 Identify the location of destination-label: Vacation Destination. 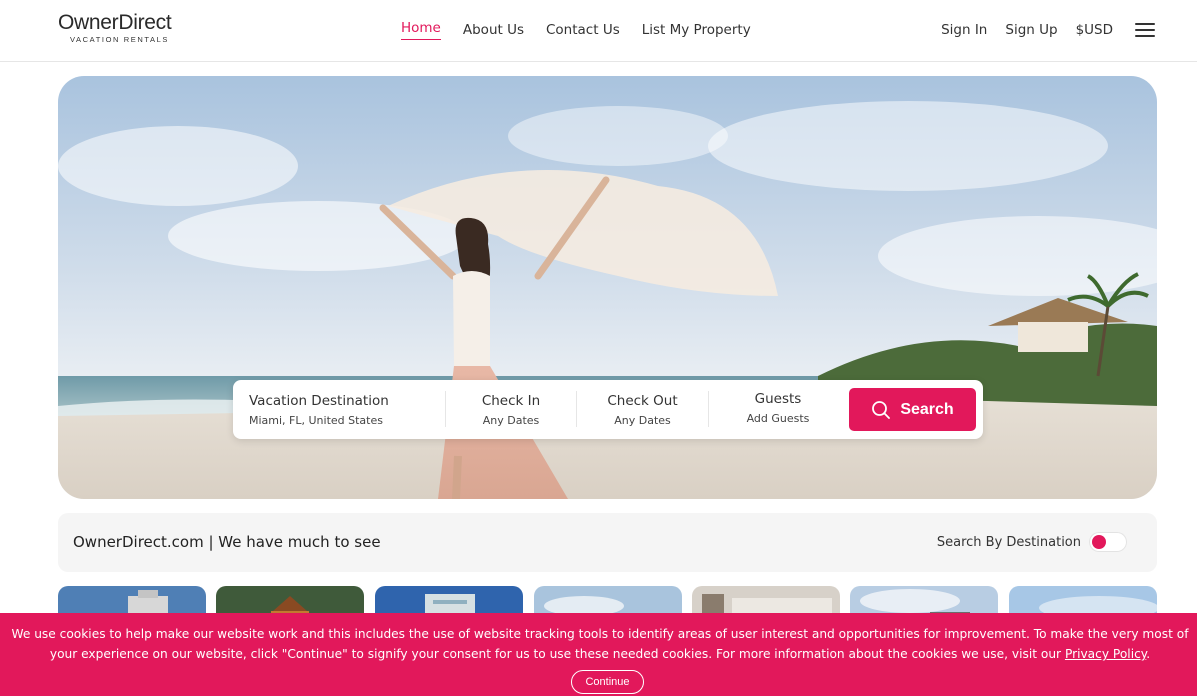
(319, 401).